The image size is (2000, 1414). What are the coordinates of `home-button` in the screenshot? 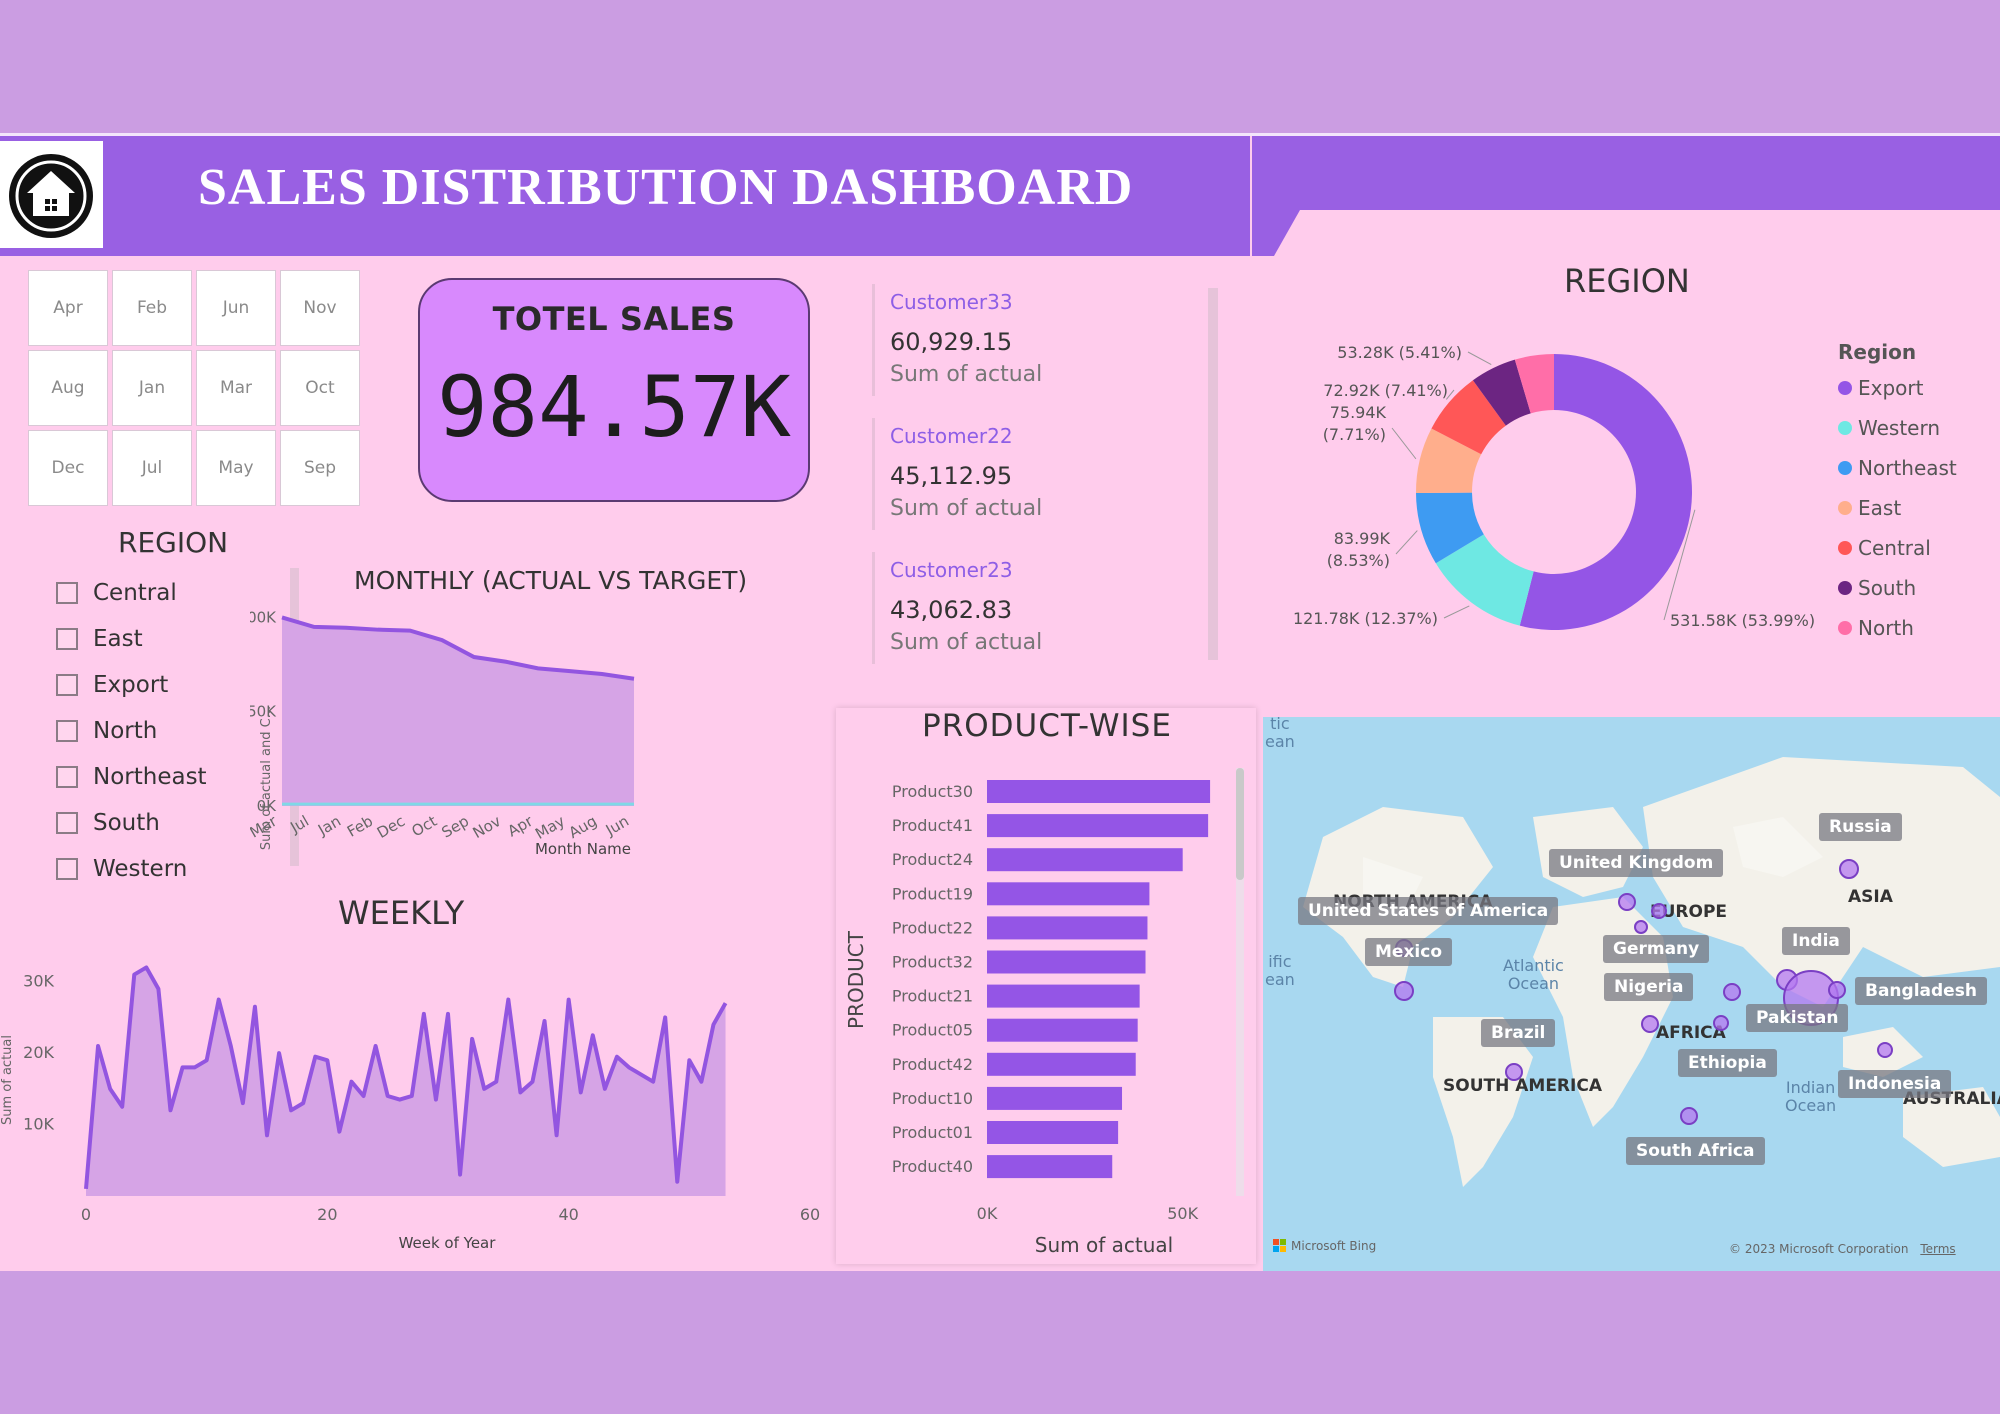 It's located at (51, 194).